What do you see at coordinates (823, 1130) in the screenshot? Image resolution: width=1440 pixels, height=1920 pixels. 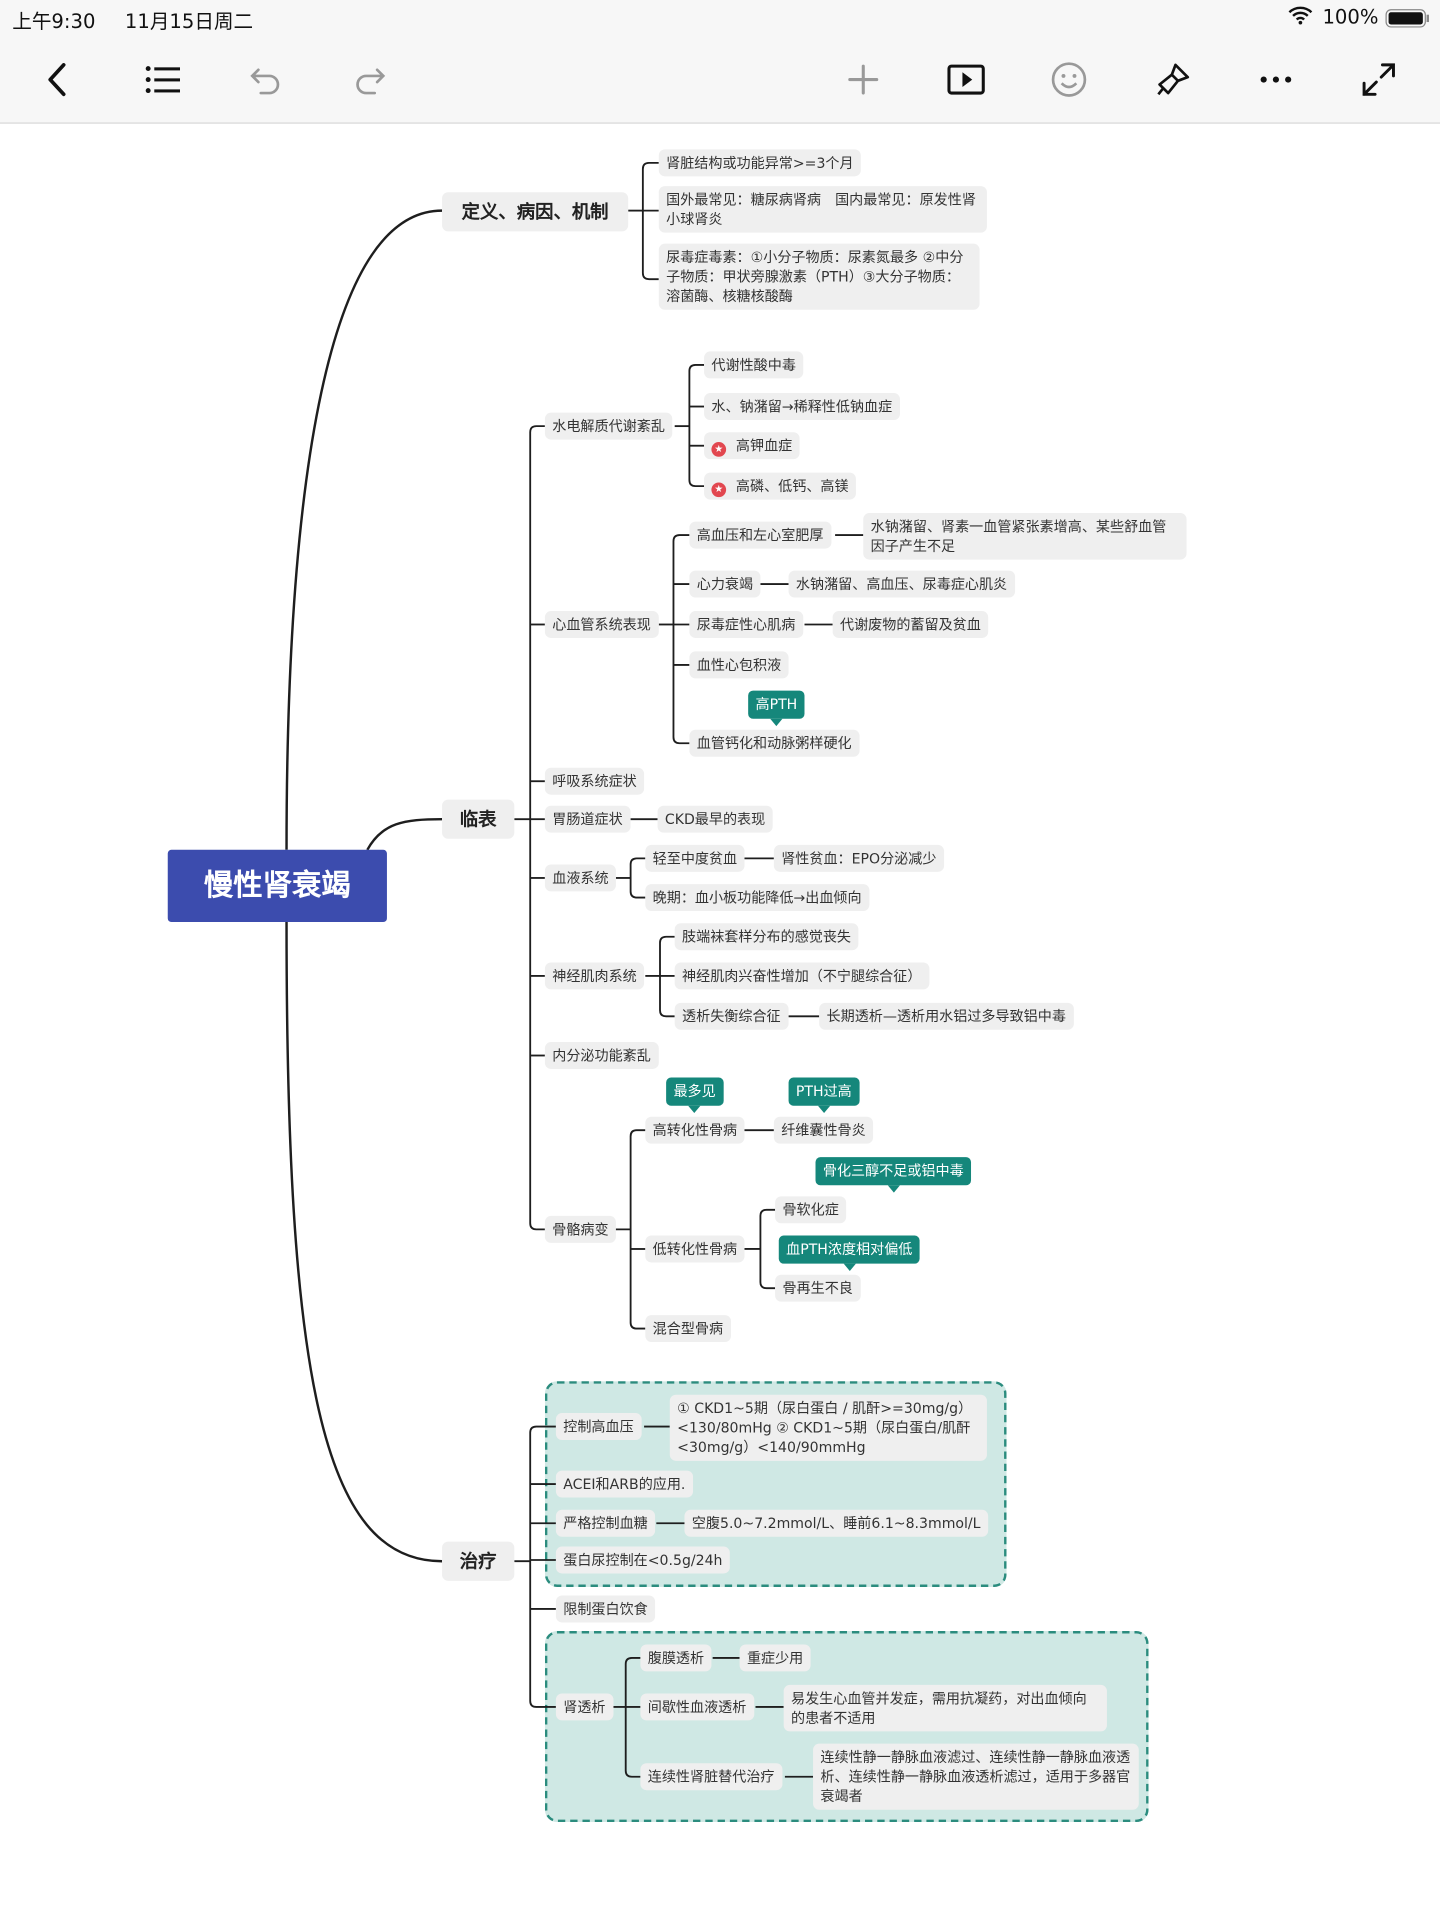 I see `node: 纤维囊性骨炎` at bounding box center [823, 1130].